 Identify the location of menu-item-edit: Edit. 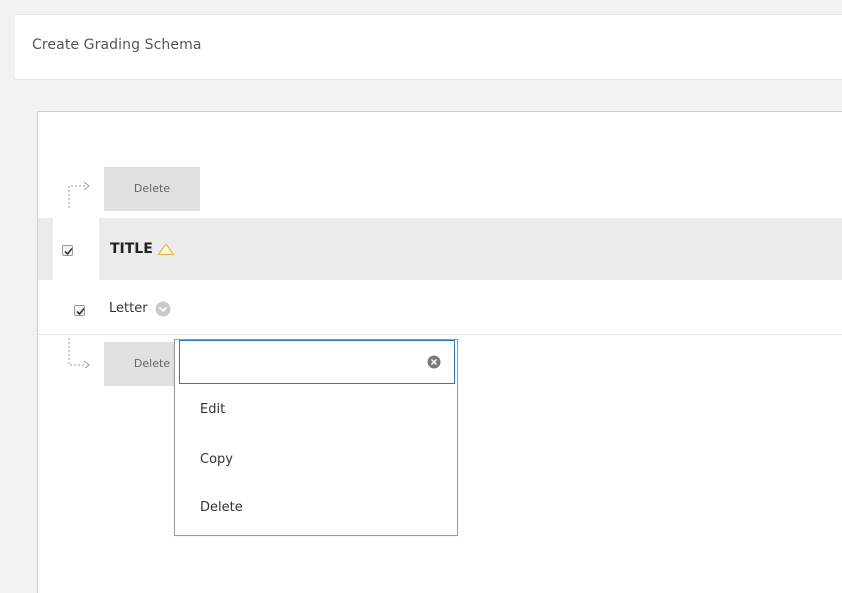
(212, 409).